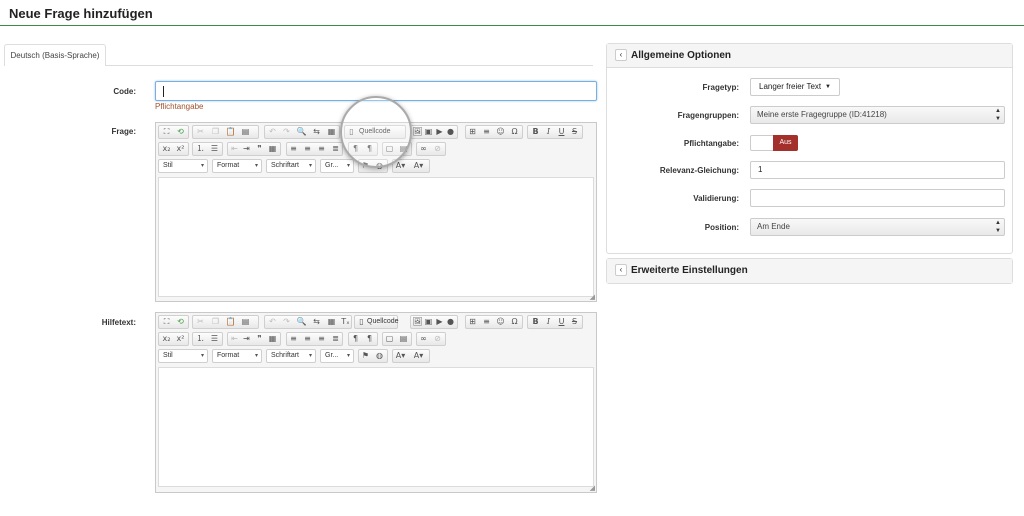 Image resolution: width=1024 pixels, height=516 pixels. I want to click on validation-input, so click(877, 198).